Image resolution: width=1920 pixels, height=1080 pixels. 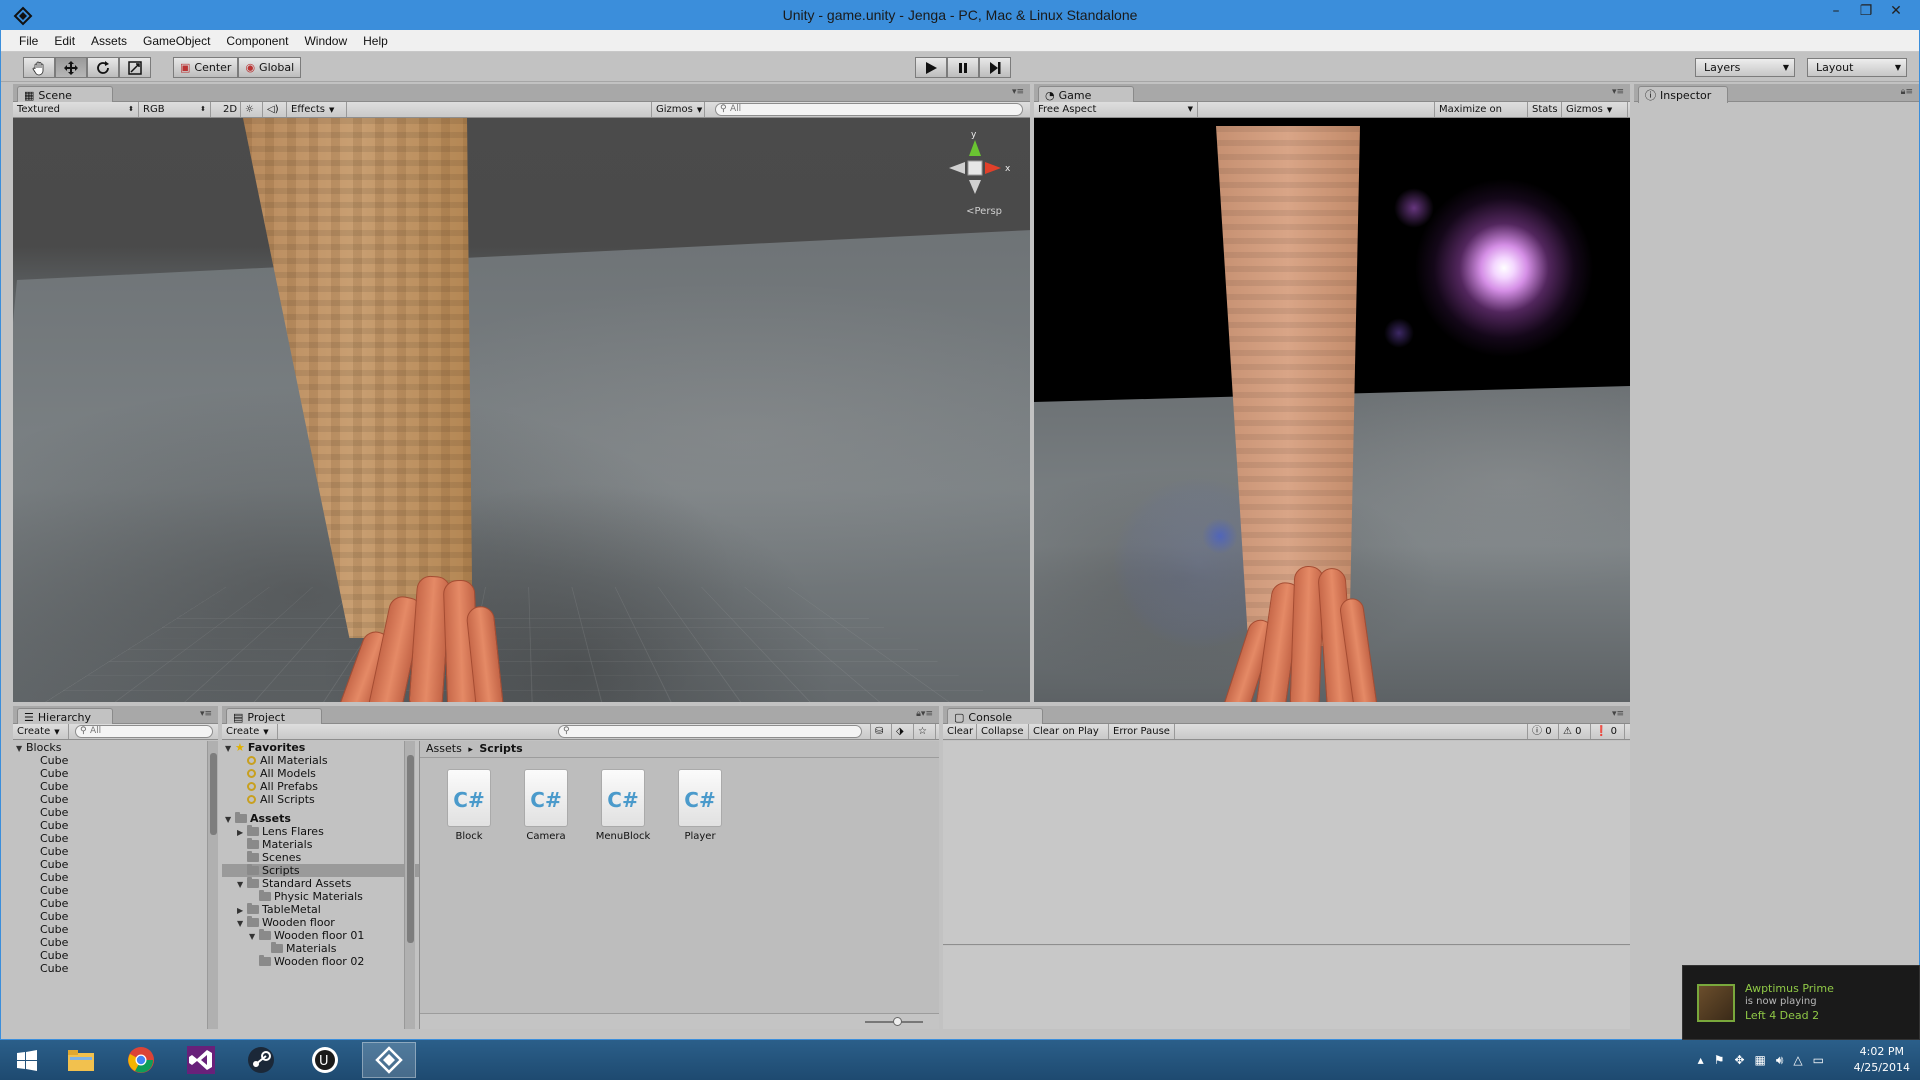 What do you see at coordinates (325, 41) in the screenshot?
I see `menu-window: Window` at bounding box center [325, 41].